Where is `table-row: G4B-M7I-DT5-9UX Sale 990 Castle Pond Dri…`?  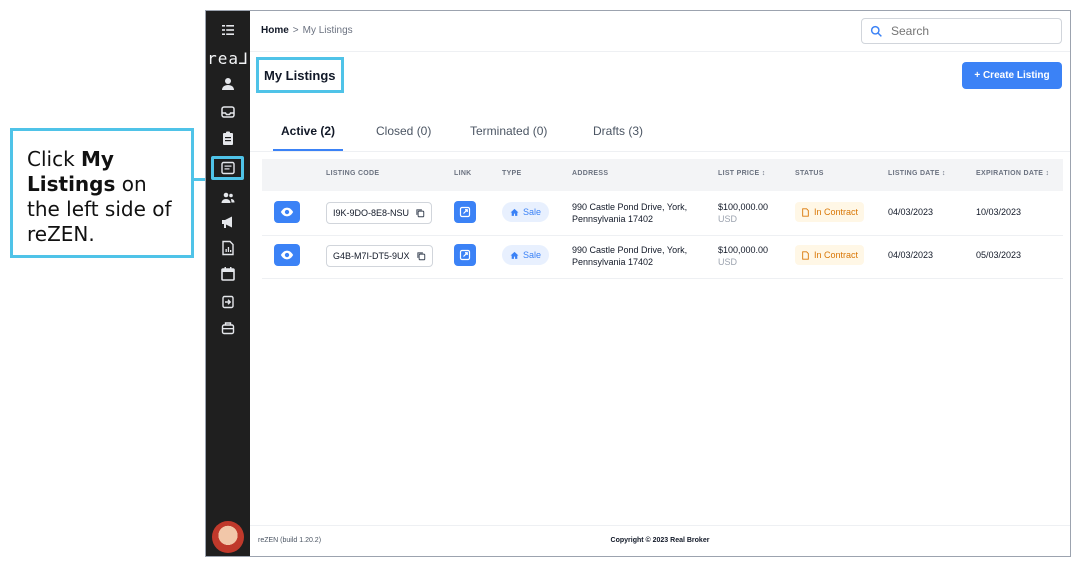
table-row: G4B-M7I-DT5-9UX Sale 990 Castle Pond Dri… is located at coordinates (662, 257).